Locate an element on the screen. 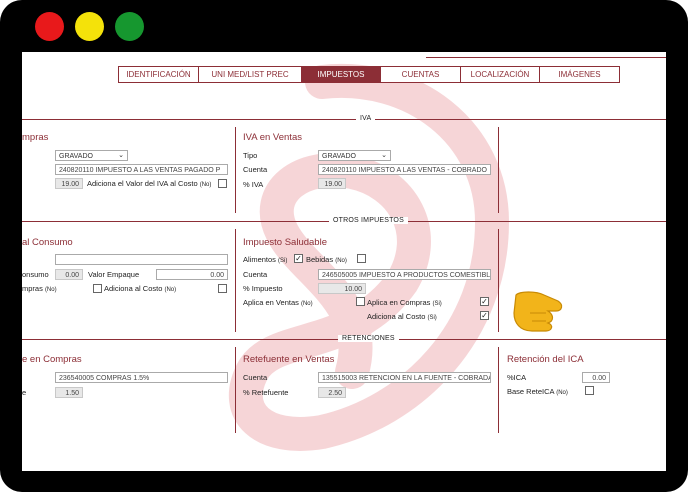 The image size is (688, 492). consumo-title: al Consumo is located at coordinates (47, 242).